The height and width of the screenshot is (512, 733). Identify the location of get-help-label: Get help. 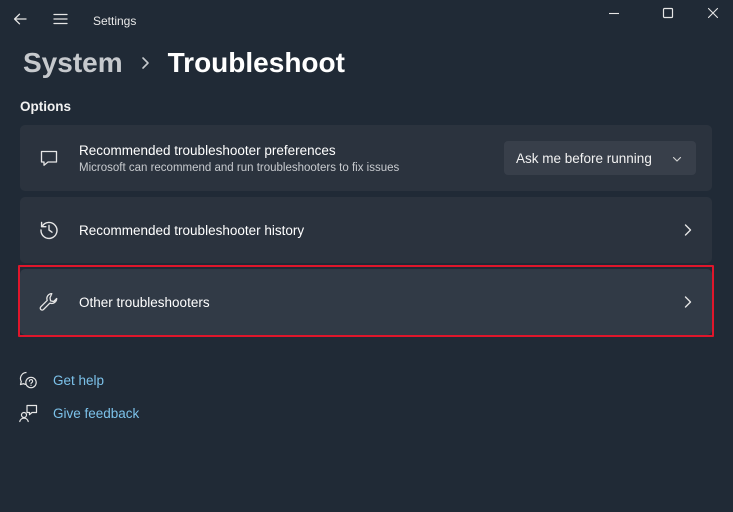
(79, 380).